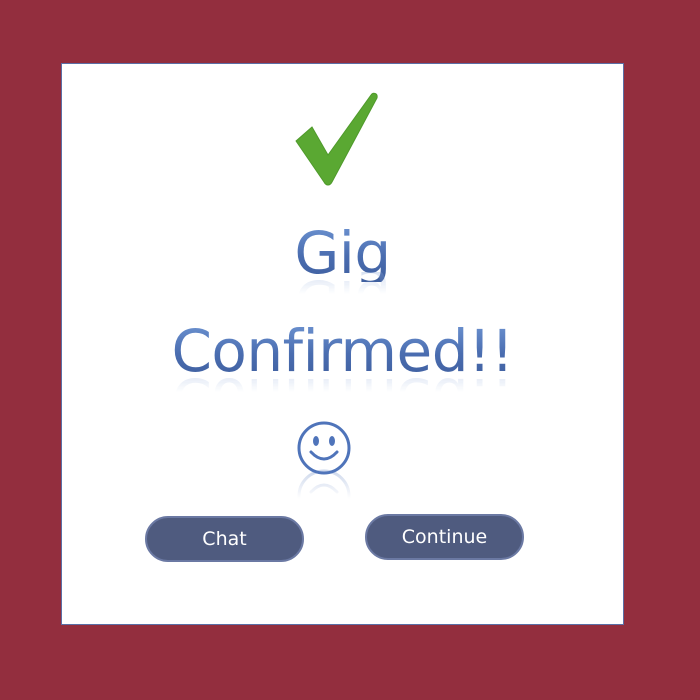 Image resolution: width=700 pixels, height=700 pixels. I want to click on check-icon, so click(336, 139).